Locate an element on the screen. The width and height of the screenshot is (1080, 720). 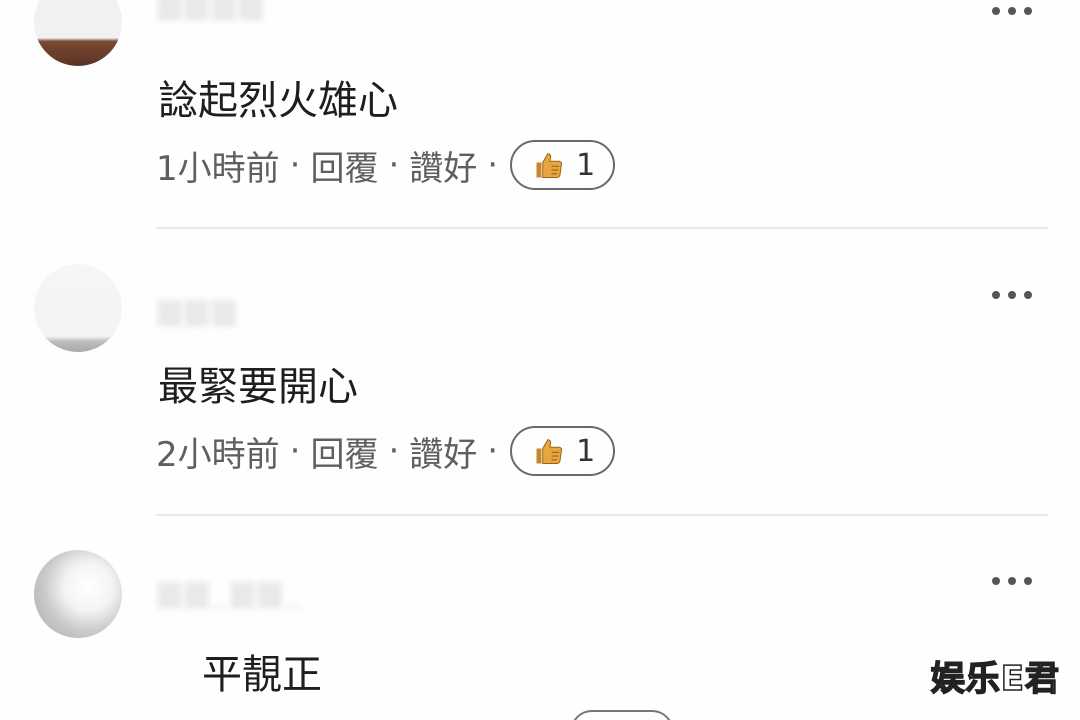
comment-meta: 1小時前 · 回覆 · 讚好 · 1 is located at coordinates (386, 165).